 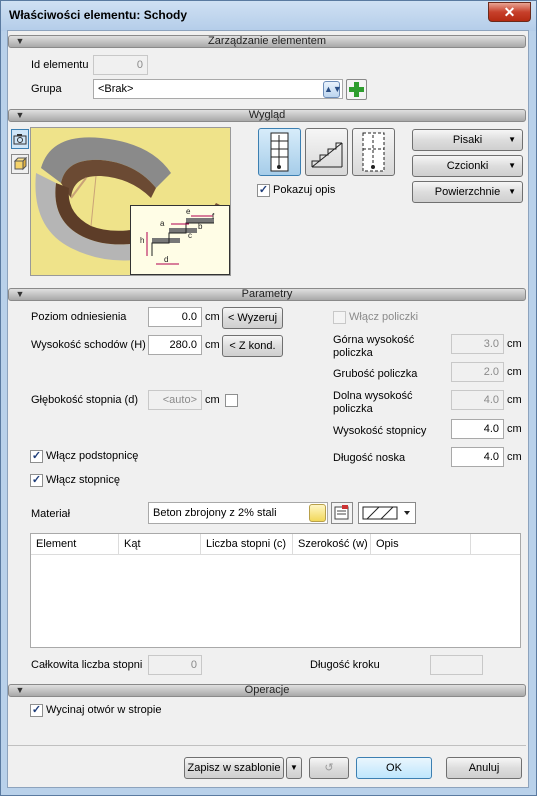 What do you see at coordinates (212, 400) in the screenshot?
I see `step-depth-unit: cm` at bounding box center [212, 400].